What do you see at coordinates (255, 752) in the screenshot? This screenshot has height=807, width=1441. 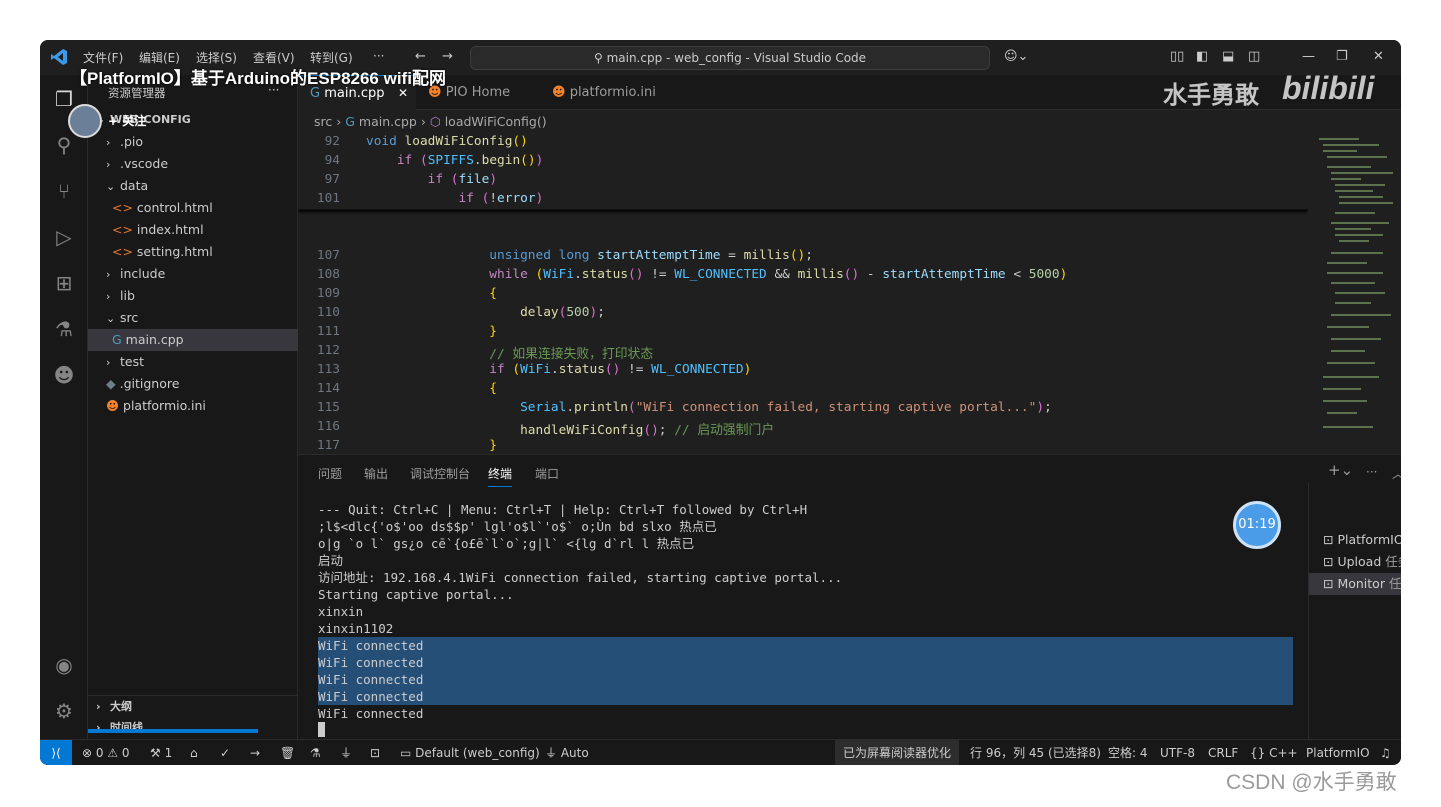 I see `pio-upload-icon: →` at bounding box center [255, 752].